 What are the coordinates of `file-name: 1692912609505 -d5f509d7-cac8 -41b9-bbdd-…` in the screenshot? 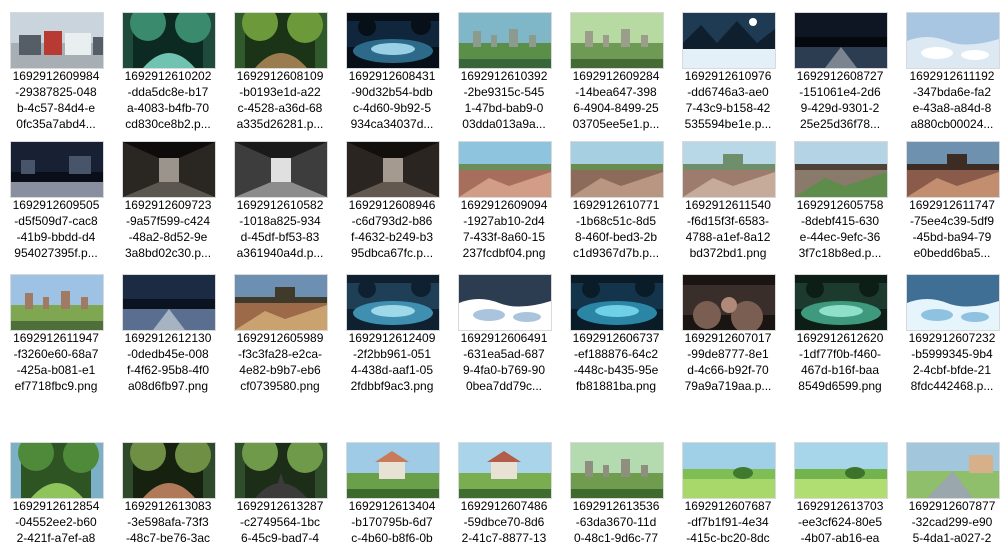 It's located at (56, 229).